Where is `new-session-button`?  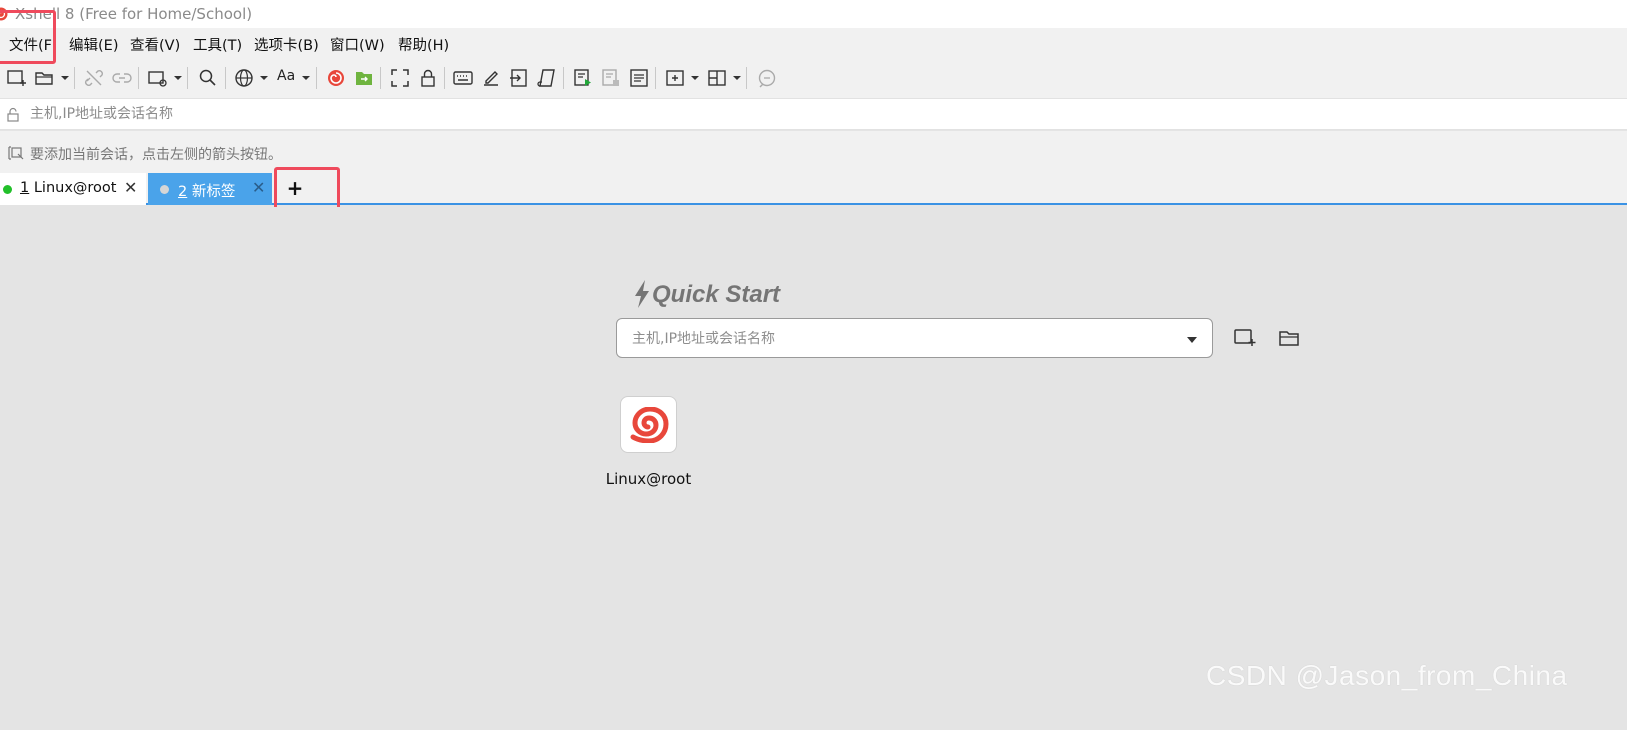
new-session-button is located at coordinates (1245, 338).